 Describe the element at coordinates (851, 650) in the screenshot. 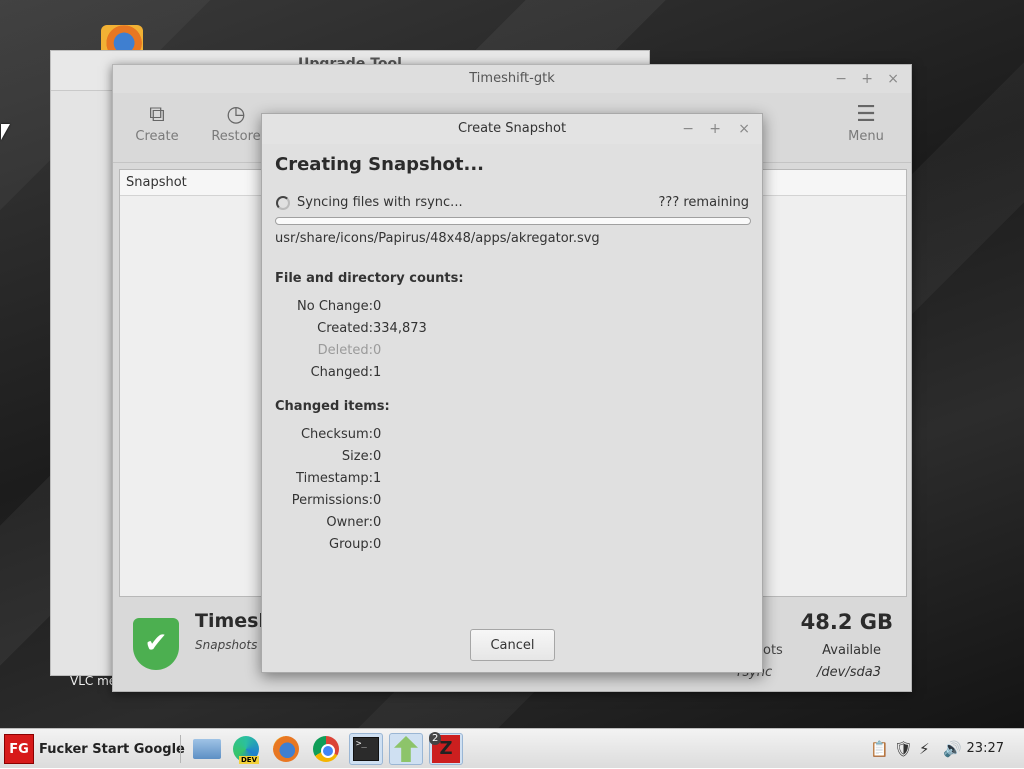

I see `available-label: Available` at that location.